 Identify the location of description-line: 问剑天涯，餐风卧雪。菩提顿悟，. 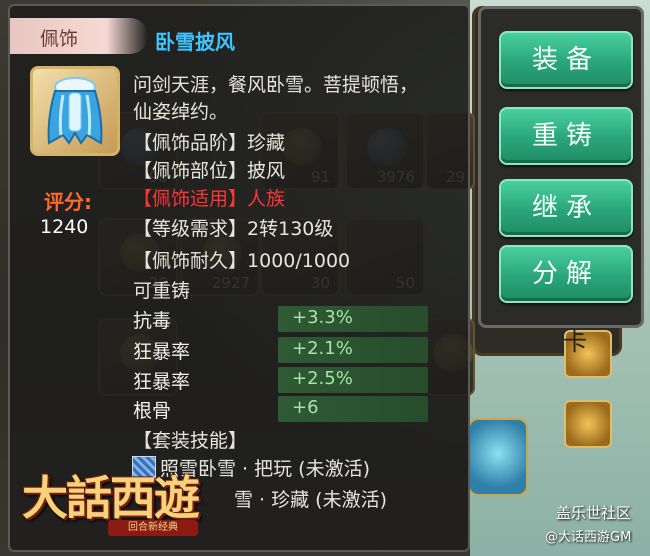
(276, 85).